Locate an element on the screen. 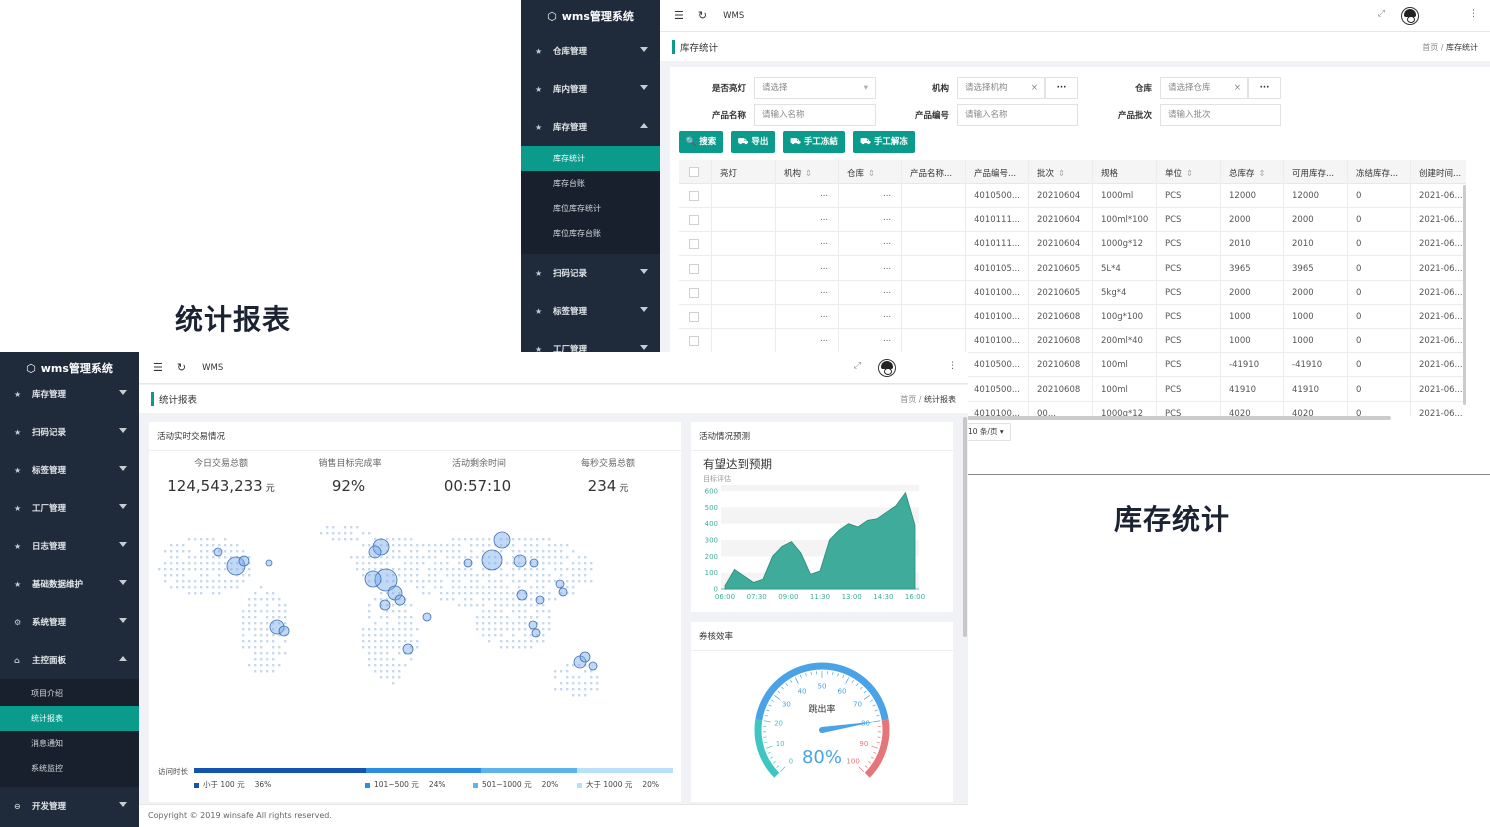 The height and width of the screenshot is (827, 1490). nav-group: ★ 基础数据维护 is located at coordinates (69, 584).